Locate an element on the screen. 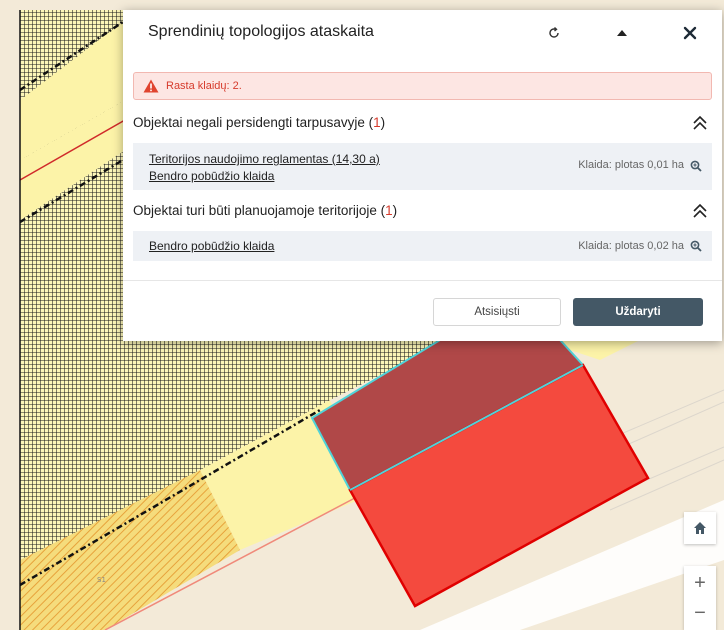 The height and width of the screenshot is (630, 724). collapse-up-icon is located at coordinates (622, 33).